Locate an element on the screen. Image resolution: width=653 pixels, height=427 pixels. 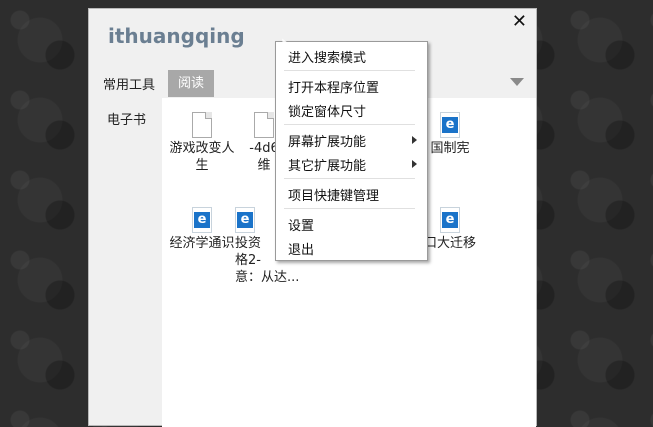
menu-item-other-ext: 其它扩展功能 is located at coordinates (327, 164).